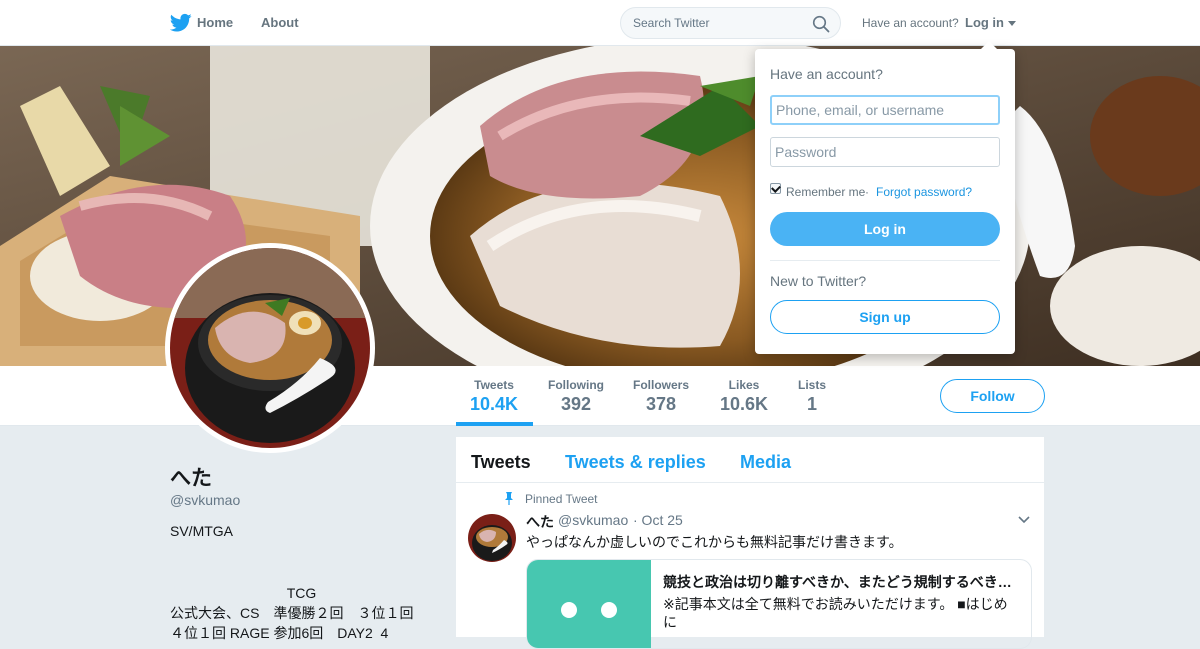 This screenshot has height=649, width=1200. I want to click on stat-value: 378, so click(661, 404).